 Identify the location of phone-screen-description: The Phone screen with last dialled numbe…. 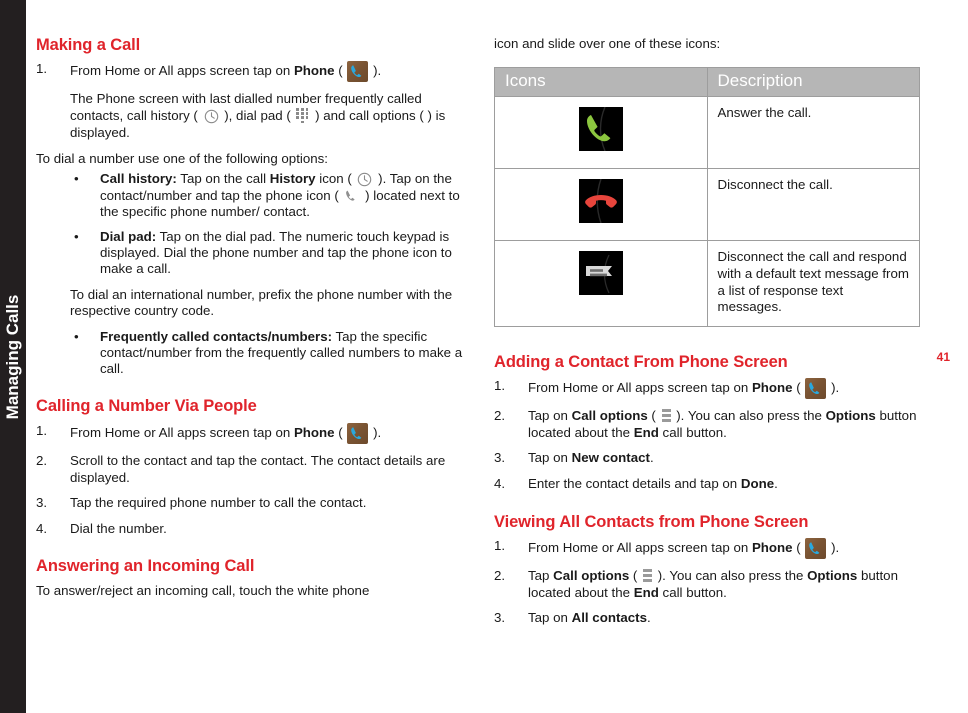
(268, 116).